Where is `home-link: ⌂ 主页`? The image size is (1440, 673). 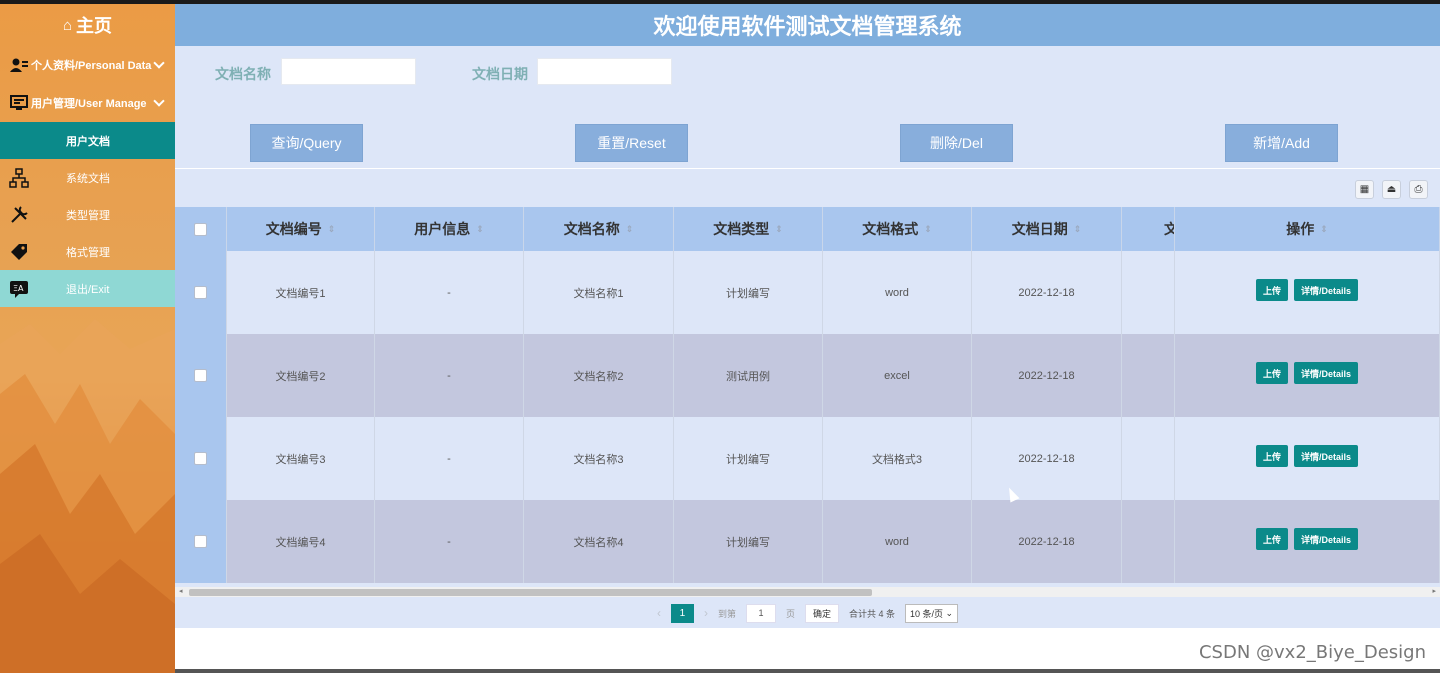 home-link: ⌂ 主页 is located at coordinates (87, 25).